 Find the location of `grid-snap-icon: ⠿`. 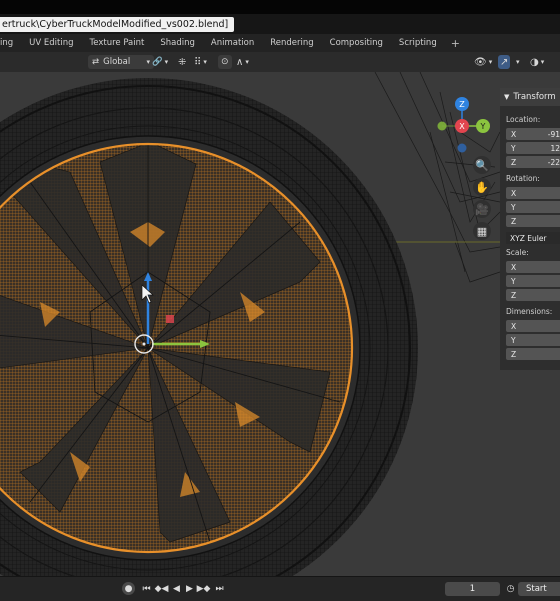

grid-snap-icon: ⠿ is located at coordinates (198, 62).